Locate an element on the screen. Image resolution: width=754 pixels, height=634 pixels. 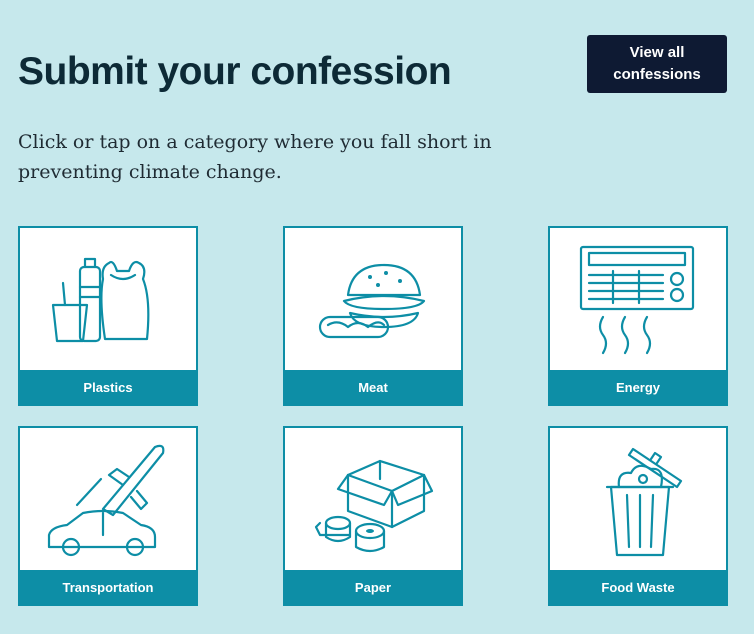
food-waste-icon is located at coordinates (638, 499).